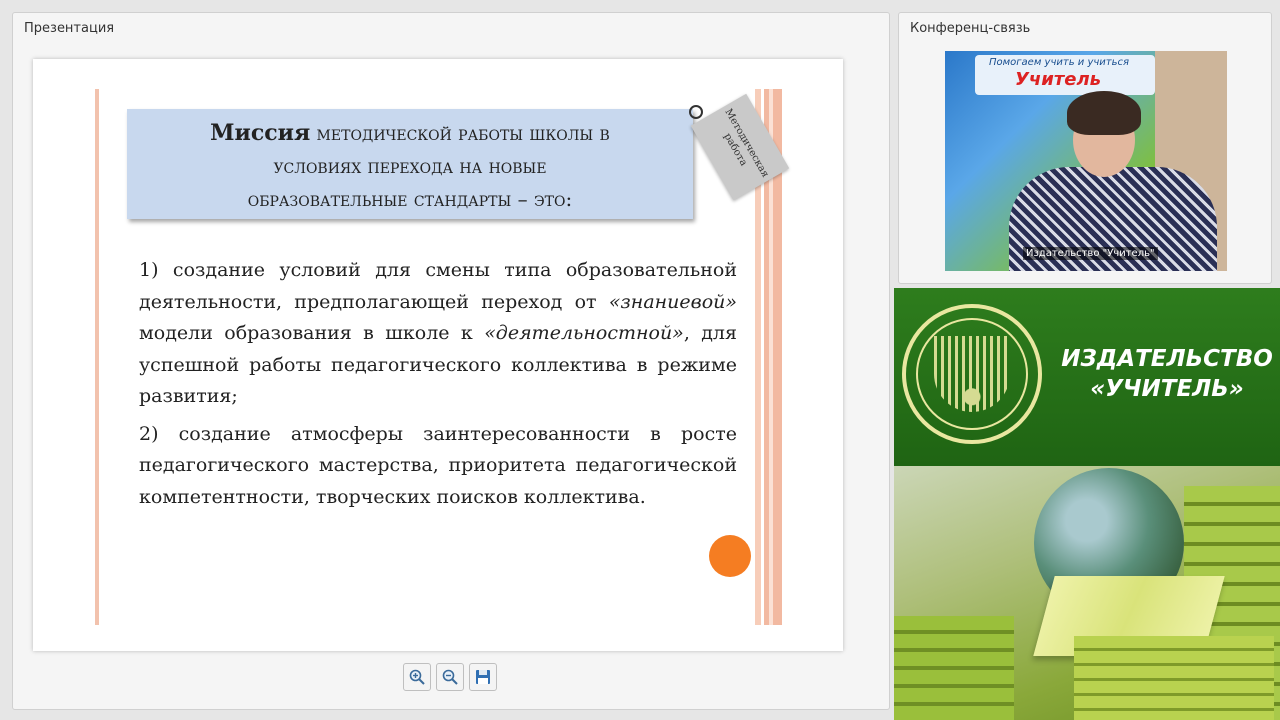 The height and width of the screenshot is (720, 1280). Describe the element at coordinates (1167, 374) in the screenshot. I see `publisher-name: ИЗДАТЕЛЬСТВО «УЧИТЕЛЬ»` at that location.